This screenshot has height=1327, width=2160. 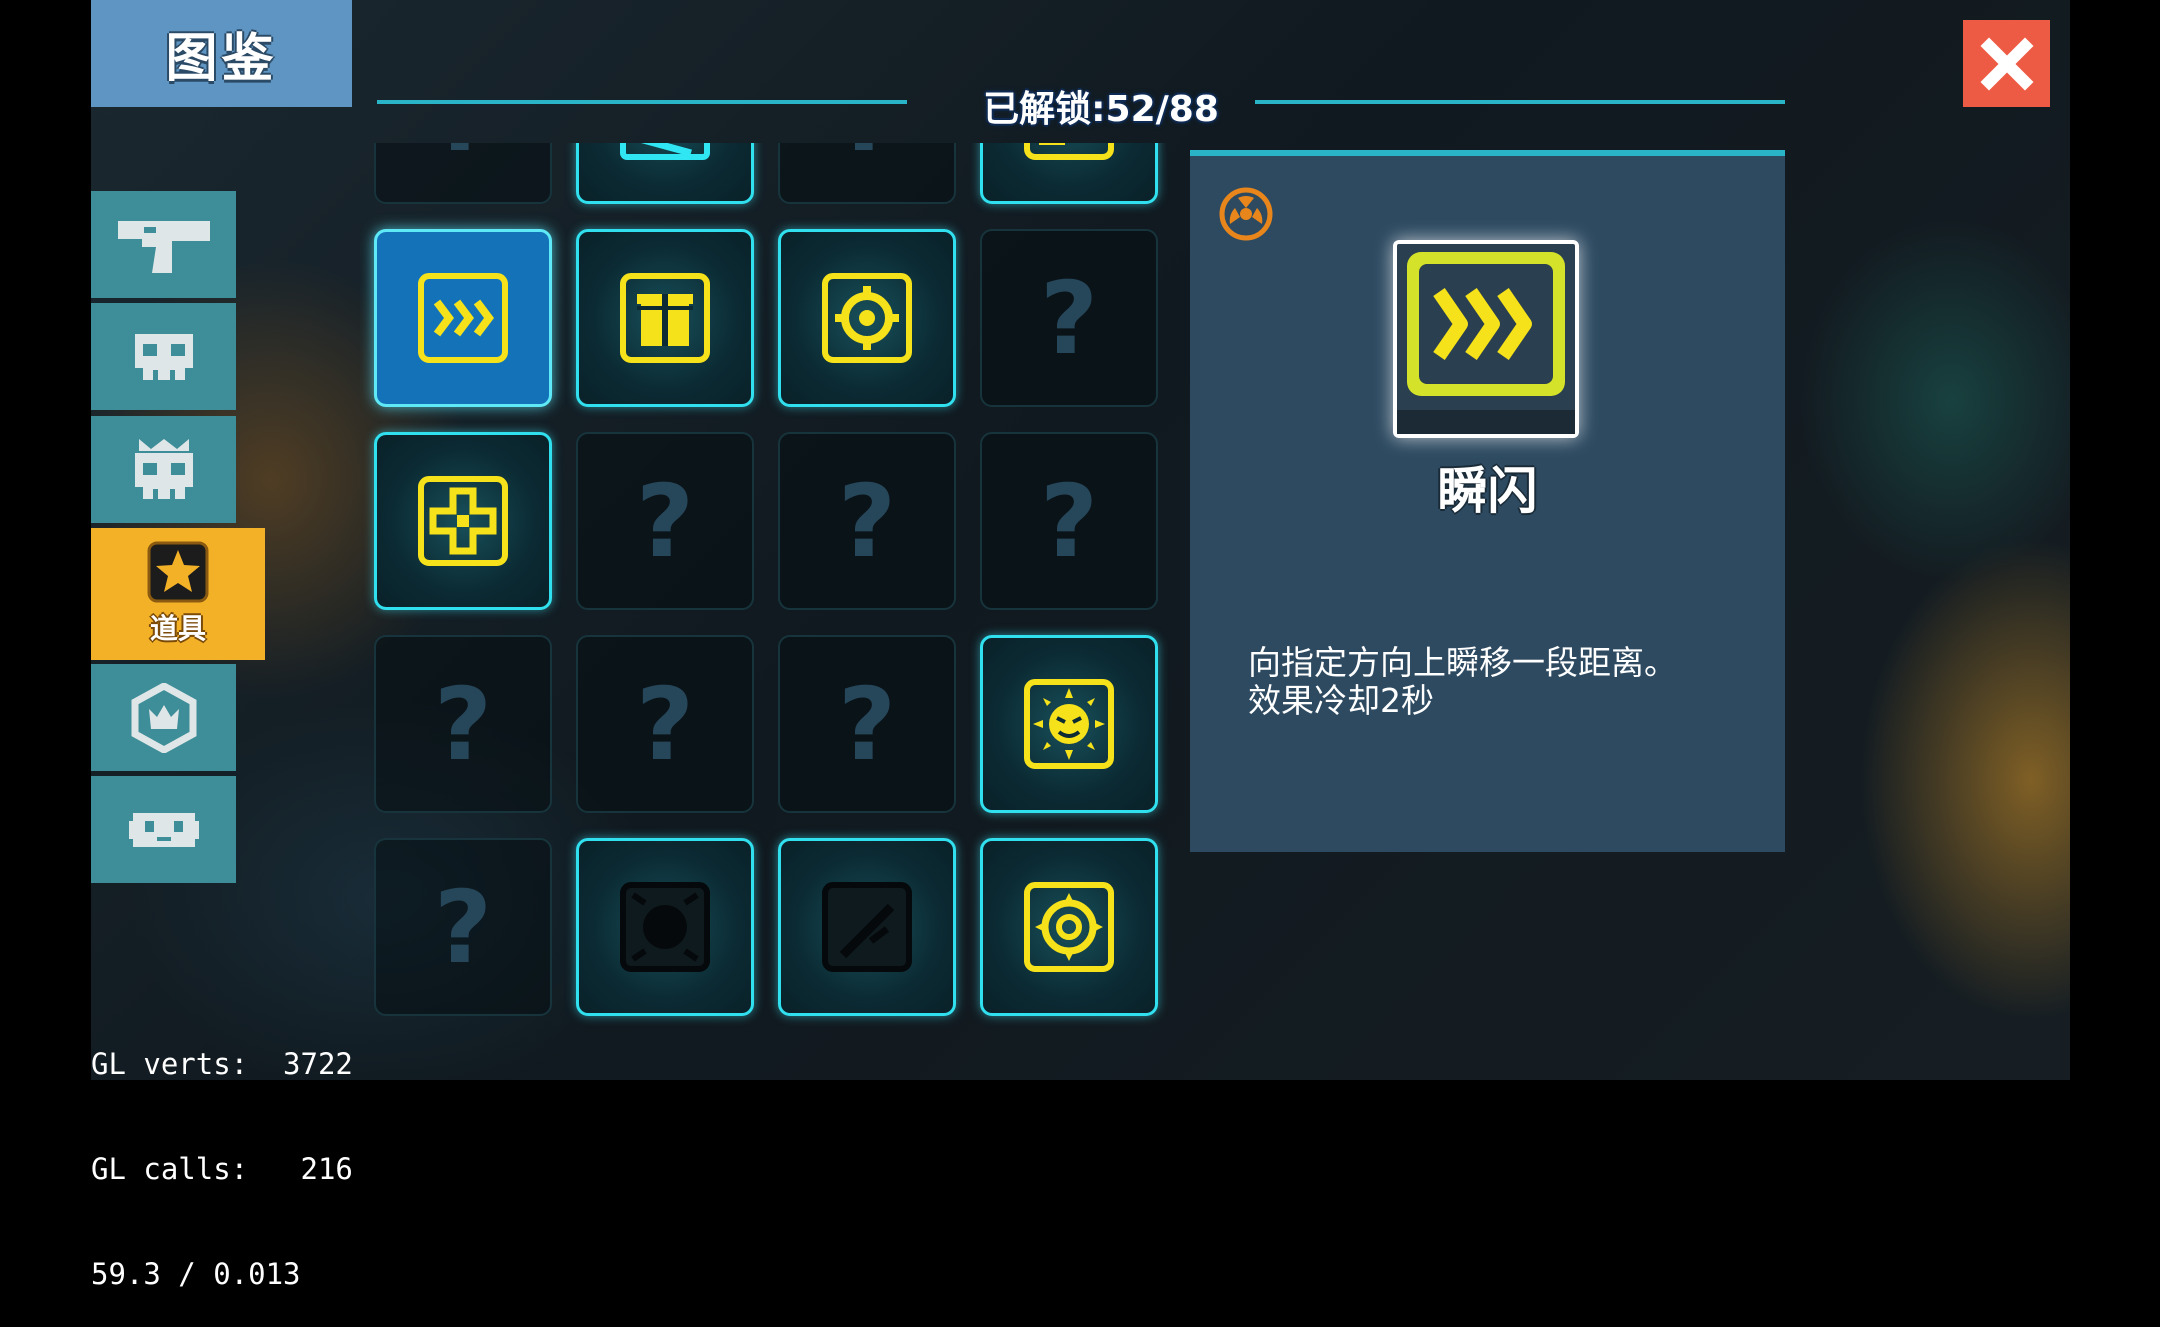 What do you see at coordinates (1486, 339) in the screenshot?
I see `detail-item-icon` at bounding box center [1486, 339].